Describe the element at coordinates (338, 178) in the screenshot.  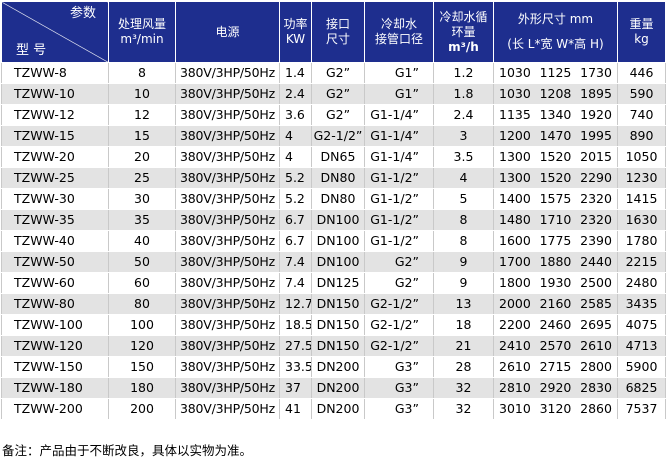
I see `port-size-cell: DN80` at that location.